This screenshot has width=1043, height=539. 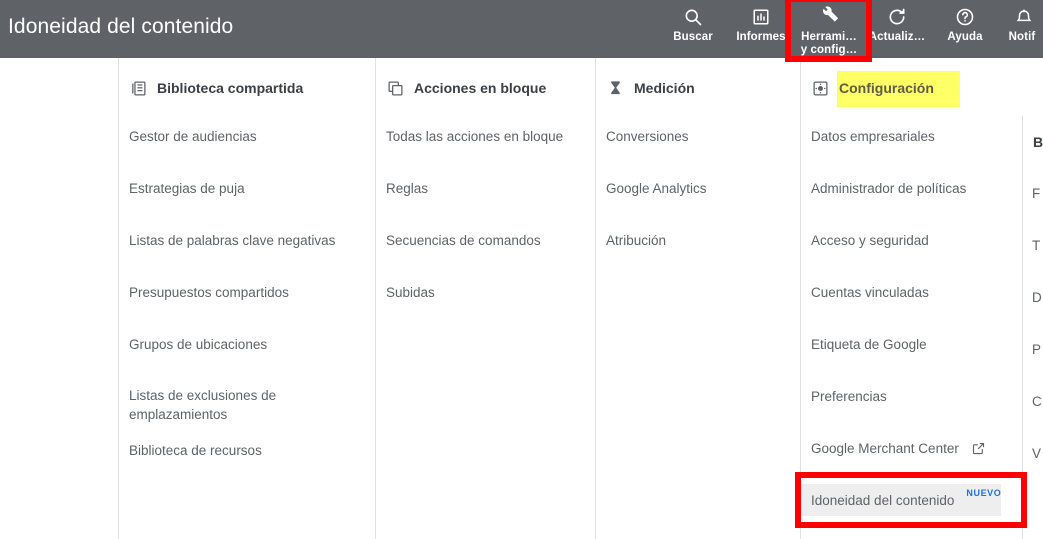 What do you see at coordinates (761, 17) in the screenshot?
I see `reports-bar-chart-icon` at bounding box center [761, 17].